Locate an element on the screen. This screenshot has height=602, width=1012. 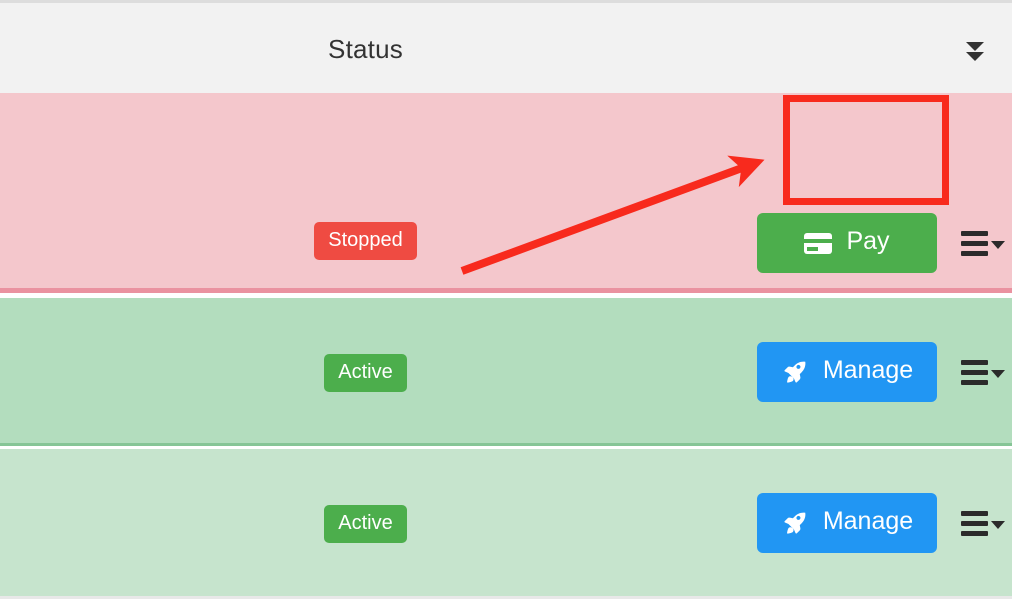
status-badge: Stopped is located at coordinates (365, 241).